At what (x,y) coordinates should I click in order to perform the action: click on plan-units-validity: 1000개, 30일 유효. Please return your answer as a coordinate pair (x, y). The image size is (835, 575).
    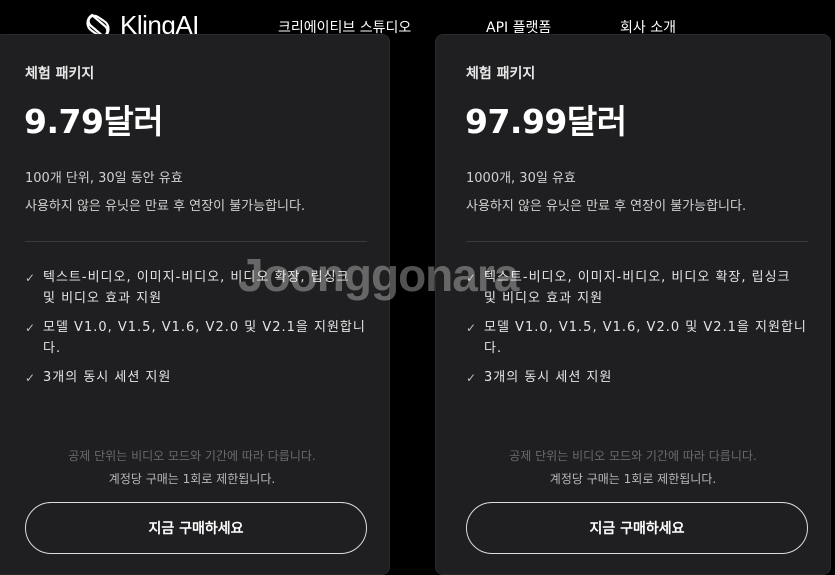
    Looking at the image, I should click on (521, 178).